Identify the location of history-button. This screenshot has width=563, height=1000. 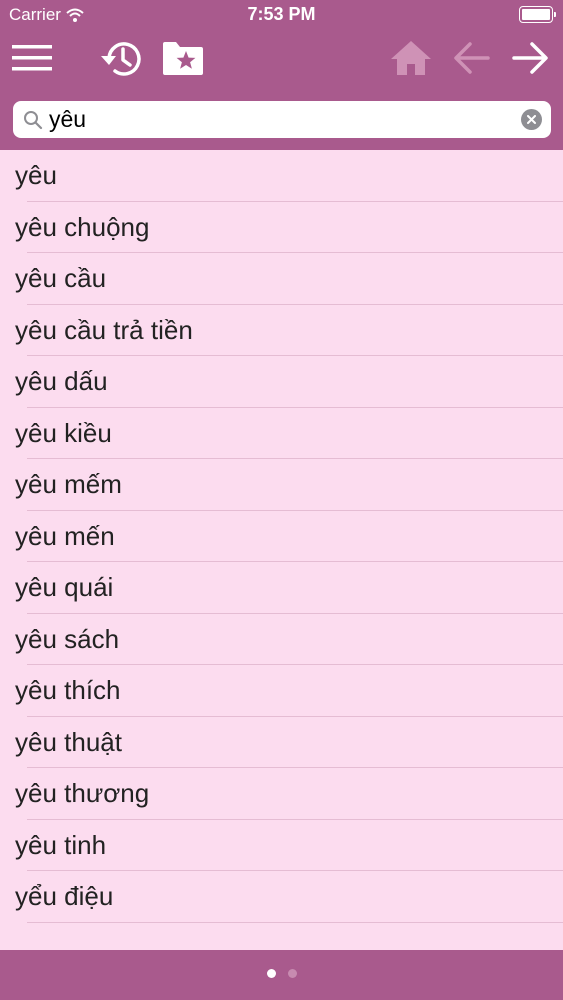
(122, 59).